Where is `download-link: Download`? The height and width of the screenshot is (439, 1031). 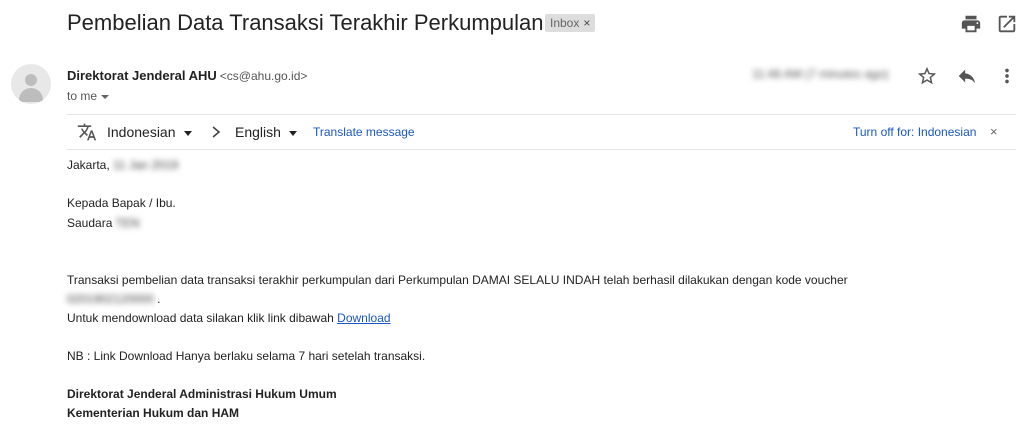 download-link: Download is located at coordinates (363, 318).